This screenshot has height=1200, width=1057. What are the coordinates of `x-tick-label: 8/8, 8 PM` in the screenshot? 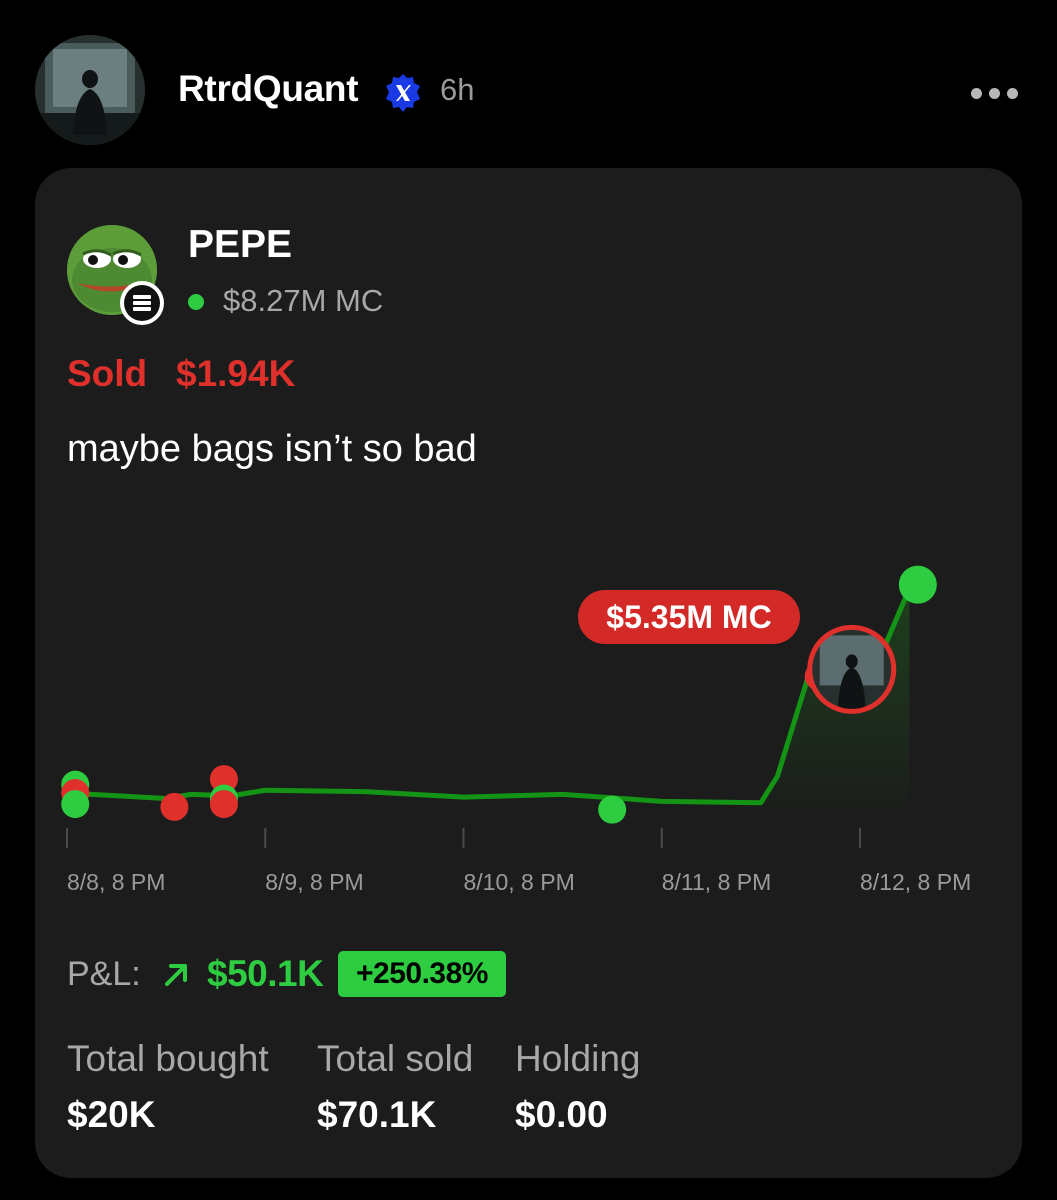 It's located at (116, 882).